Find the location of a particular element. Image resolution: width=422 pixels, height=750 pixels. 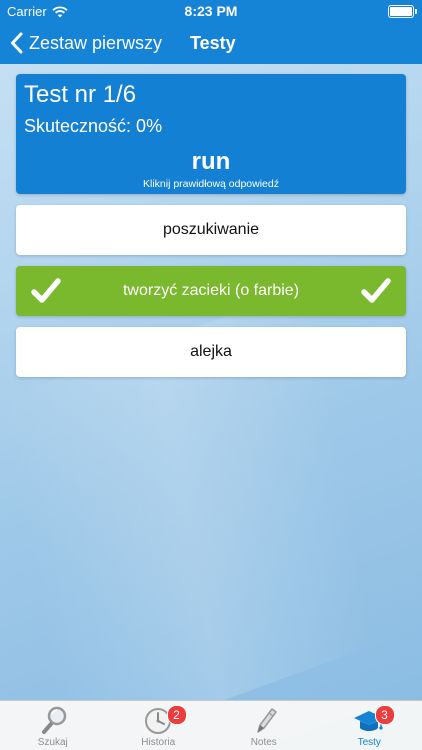

answer-option: alejka is located at coordinates (211, 352).